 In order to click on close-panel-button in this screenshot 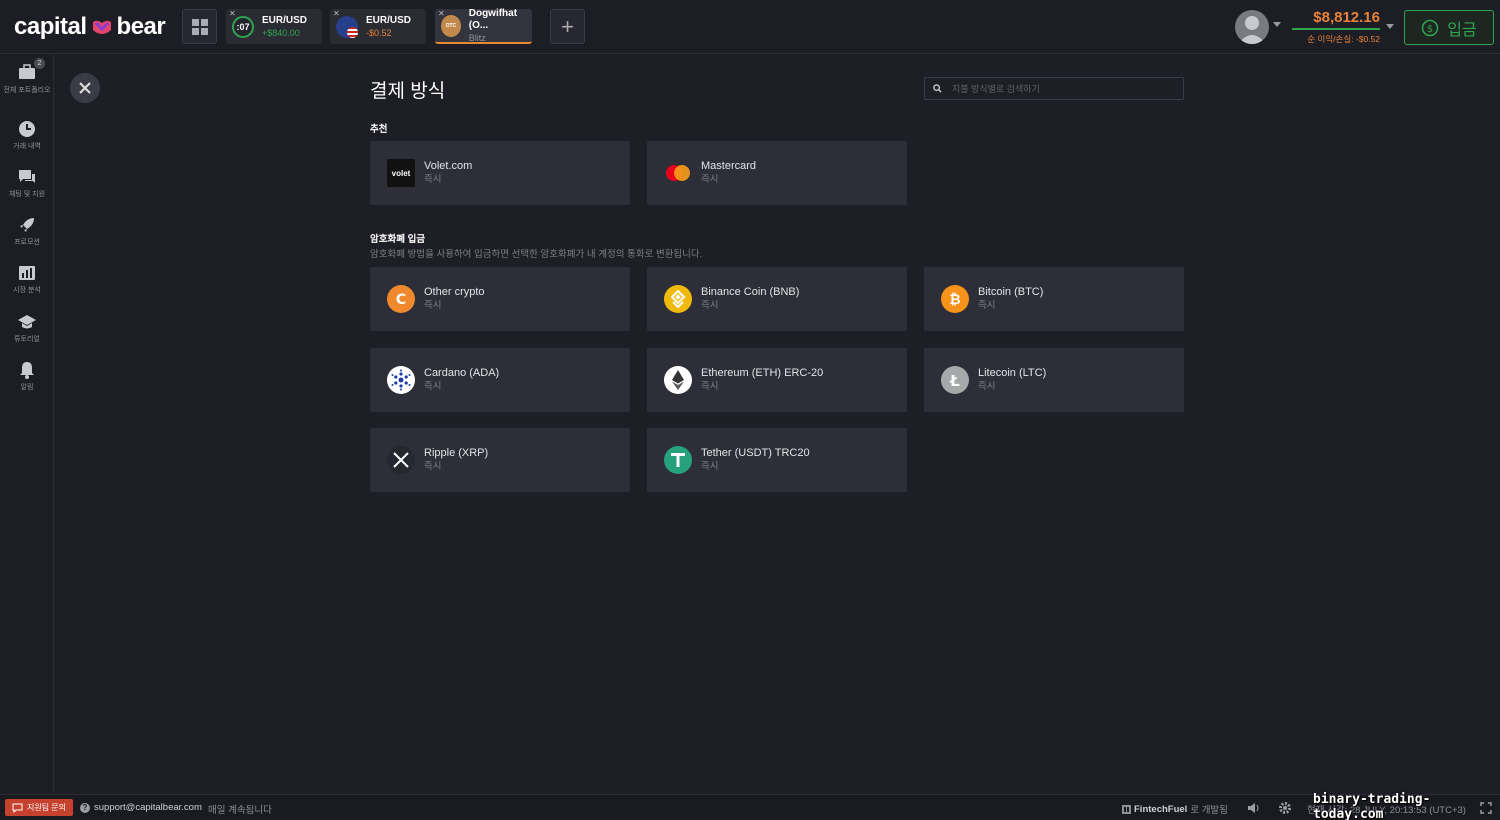, I will do `click(85, 88)`.